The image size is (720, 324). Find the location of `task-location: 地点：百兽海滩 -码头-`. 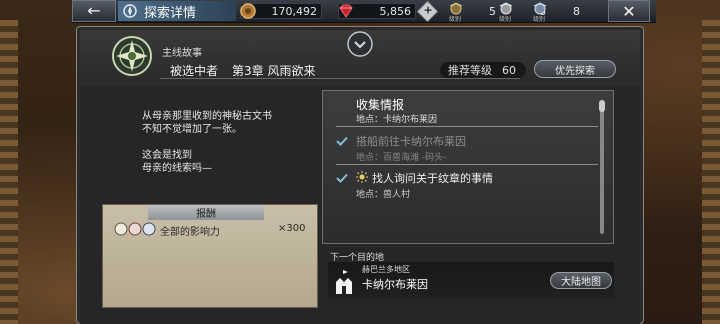

task-location: 地点：百兽海滩 -码头- is located at coordinates (401, 158).